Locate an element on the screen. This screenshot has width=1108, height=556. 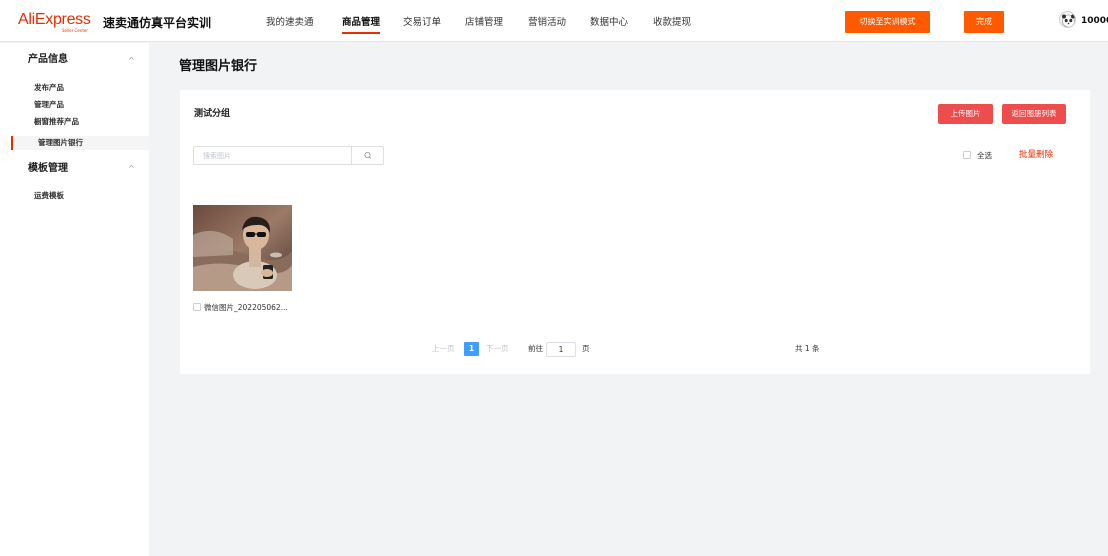
aliexpress-logo: AliExpress Seller Center is located at coordinates (54, 22).